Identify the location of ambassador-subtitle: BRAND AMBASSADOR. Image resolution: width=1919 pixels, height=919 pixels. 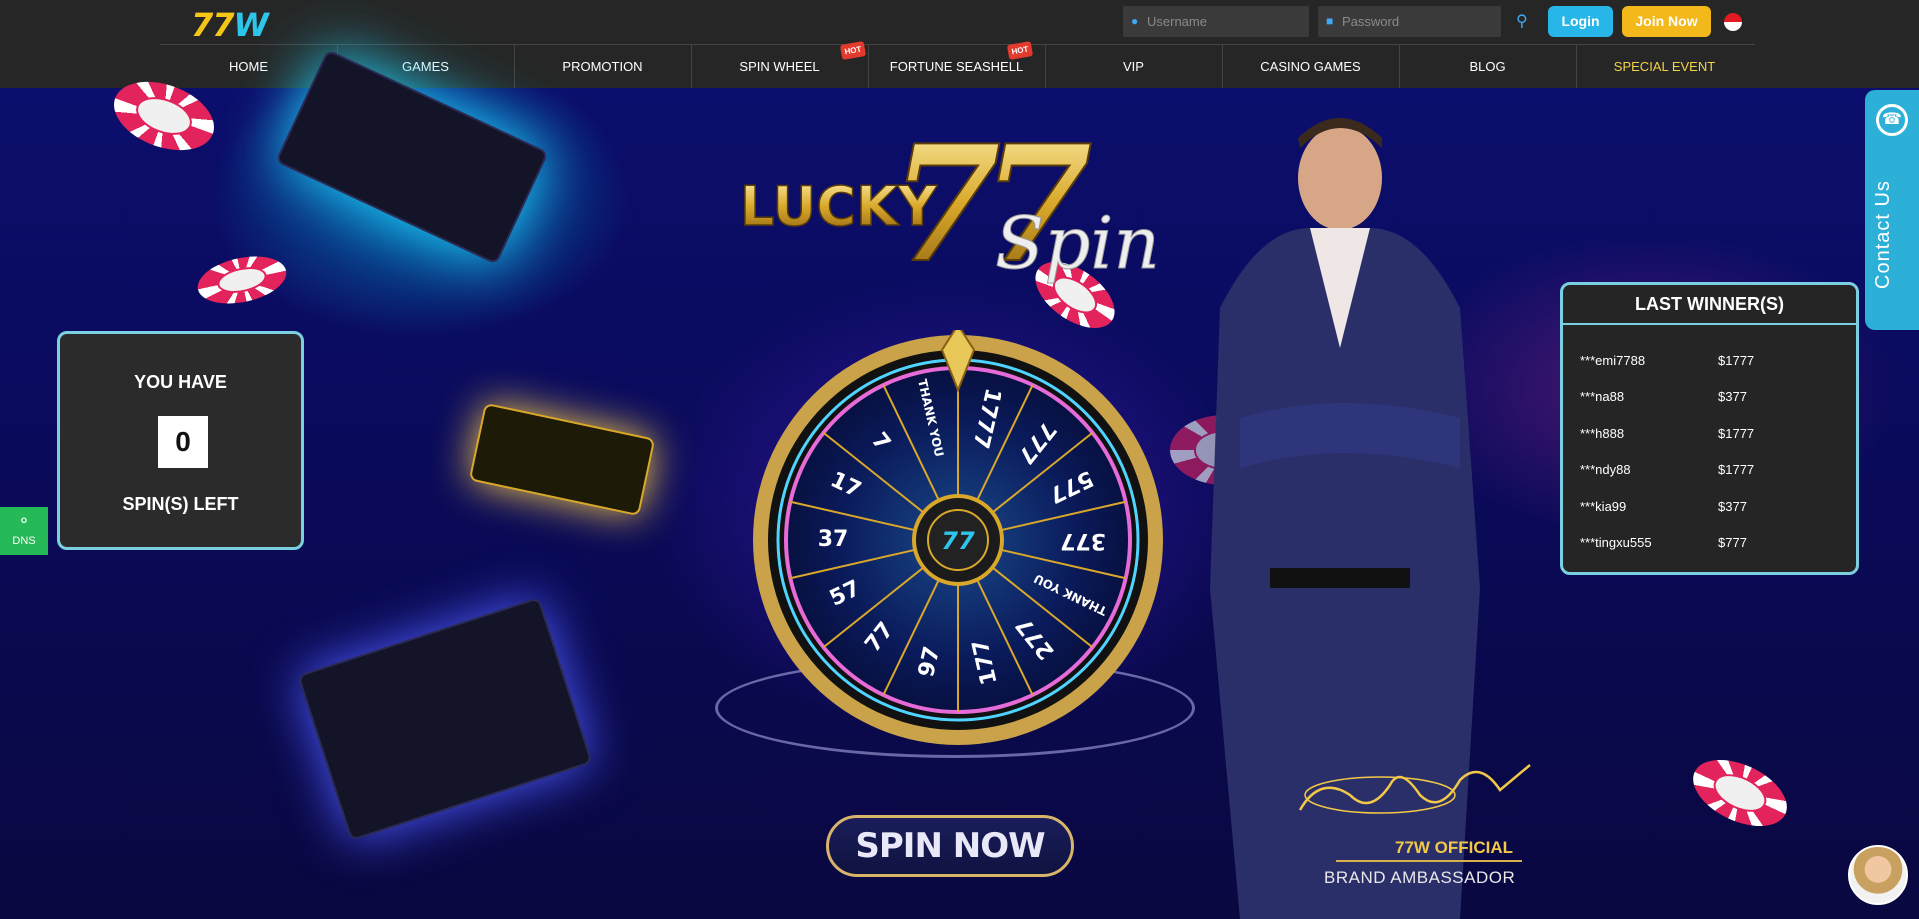
(1420, 877).